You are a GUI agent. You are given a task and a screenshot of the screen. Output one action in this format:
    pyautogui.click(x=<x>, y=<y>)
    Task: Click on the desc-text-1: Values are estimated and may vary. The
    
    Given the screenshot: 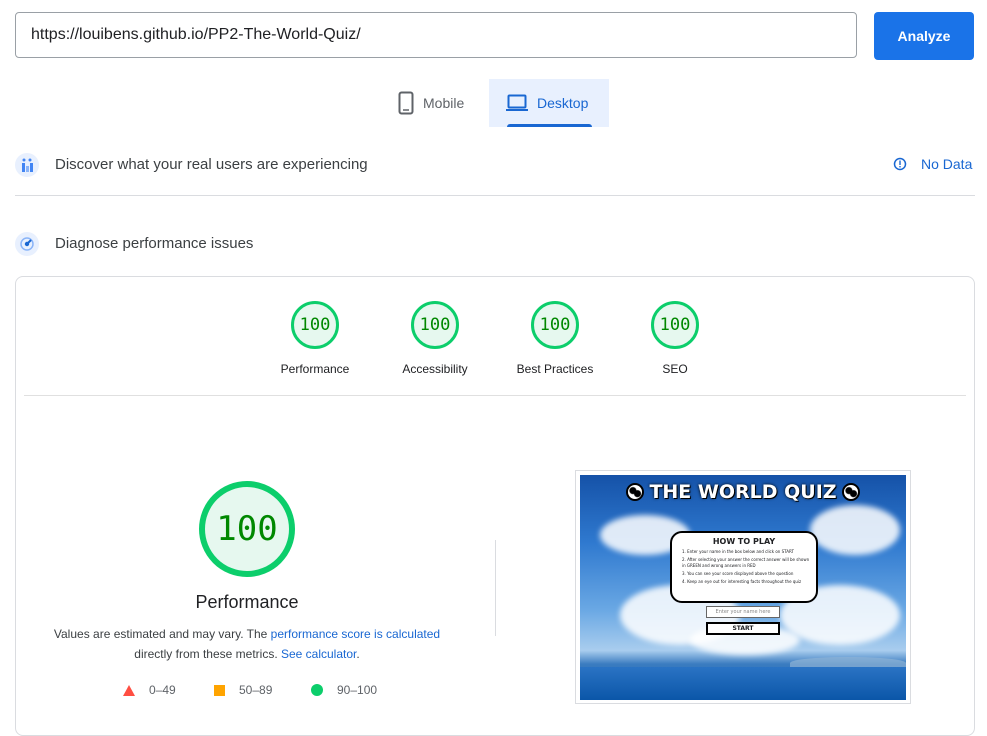 What is the action you would take?
    pyautogui.click(x=162, y=634)
    